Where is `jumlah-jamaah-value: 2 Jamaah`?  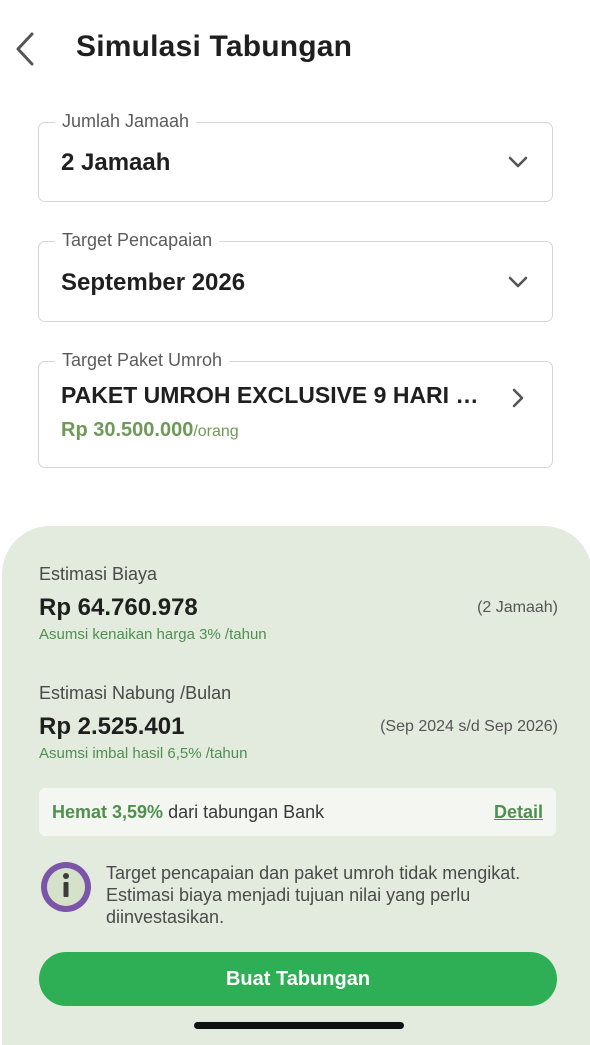
jumlah-jamaah-value: 2 Jamaah is located at coordinates (116, 162).